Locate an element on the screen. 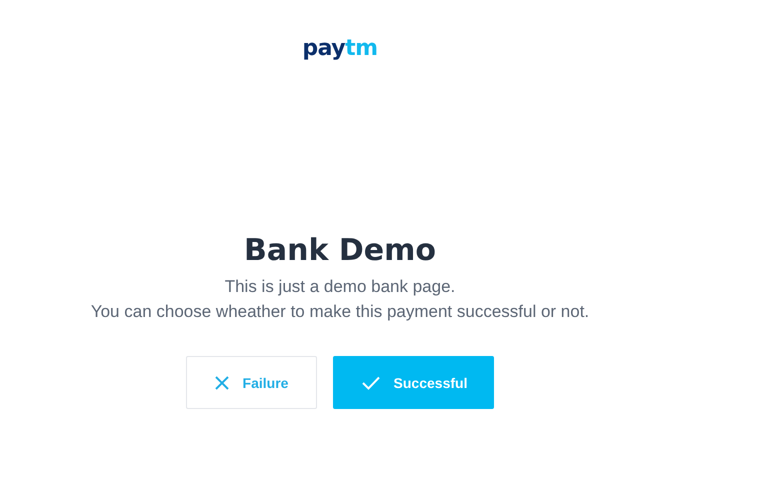 The height and width of the screenshot is (483, 775). description-text: You can choose wheather to make this payment successful or not. is located at coordinates (340, 312).